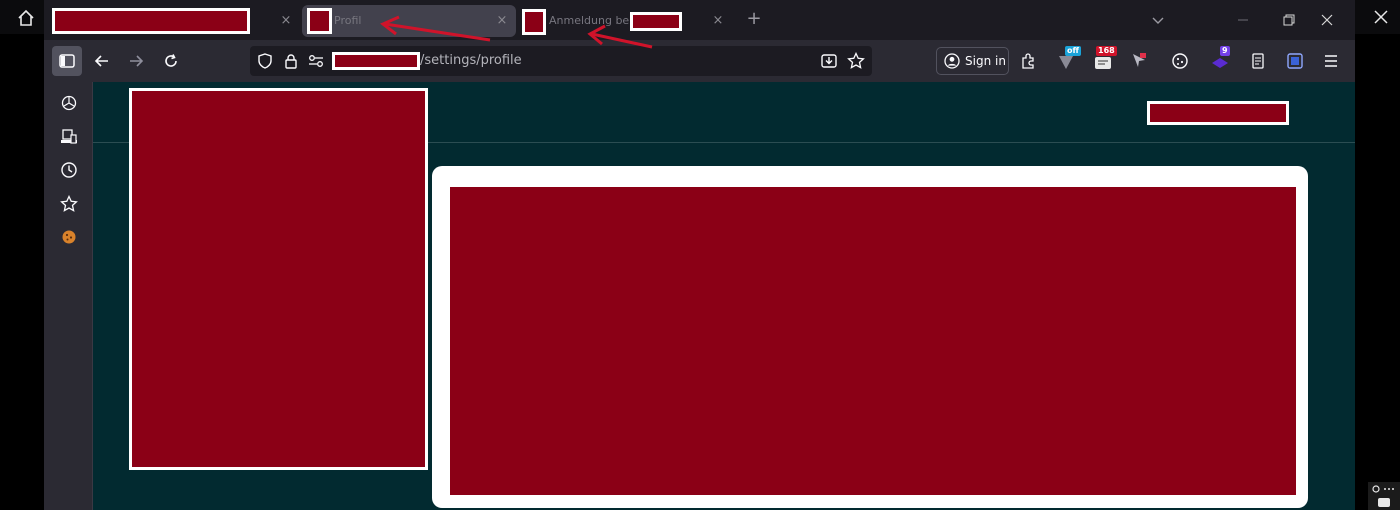 Image resolution: width=1400 pixels, height=510 pixels. Describe the element at coordinates (561, 61) in the screenshot. I see `url-bar: /settings/profile` at that location.